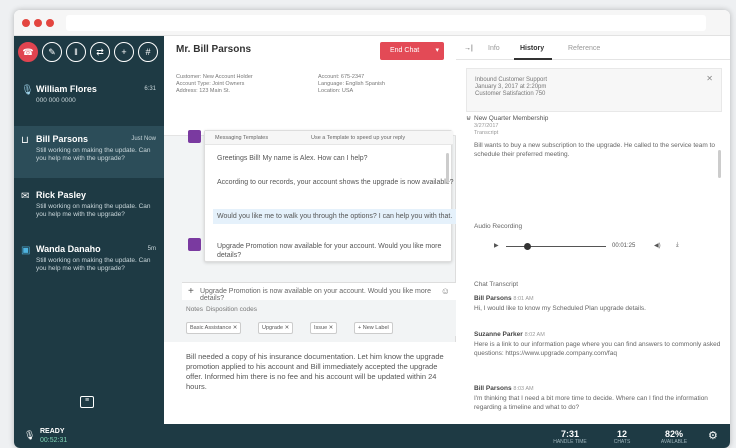  I want to click on audio-track, so click(556, 246).